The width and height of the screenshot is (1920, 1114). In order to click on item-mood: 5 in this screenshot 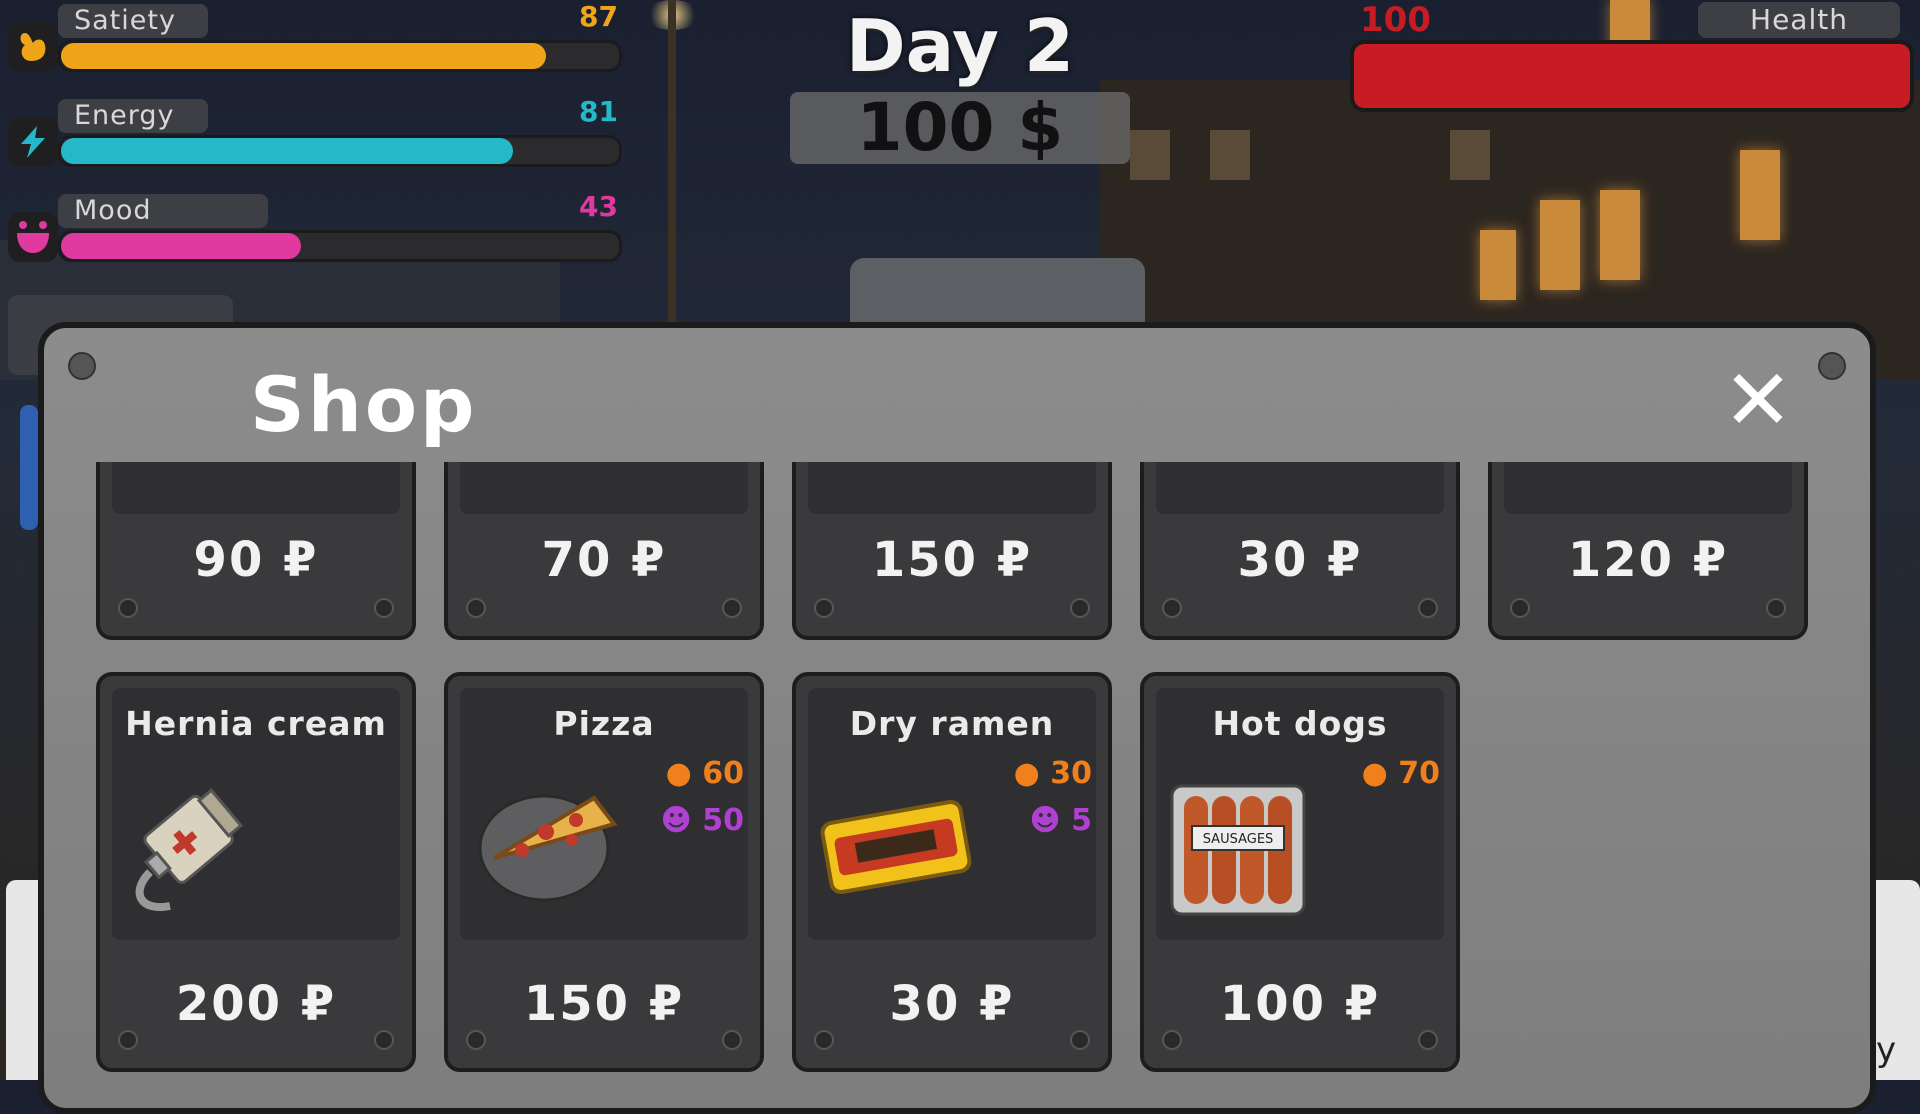, I will do `click(1081, 820)`.